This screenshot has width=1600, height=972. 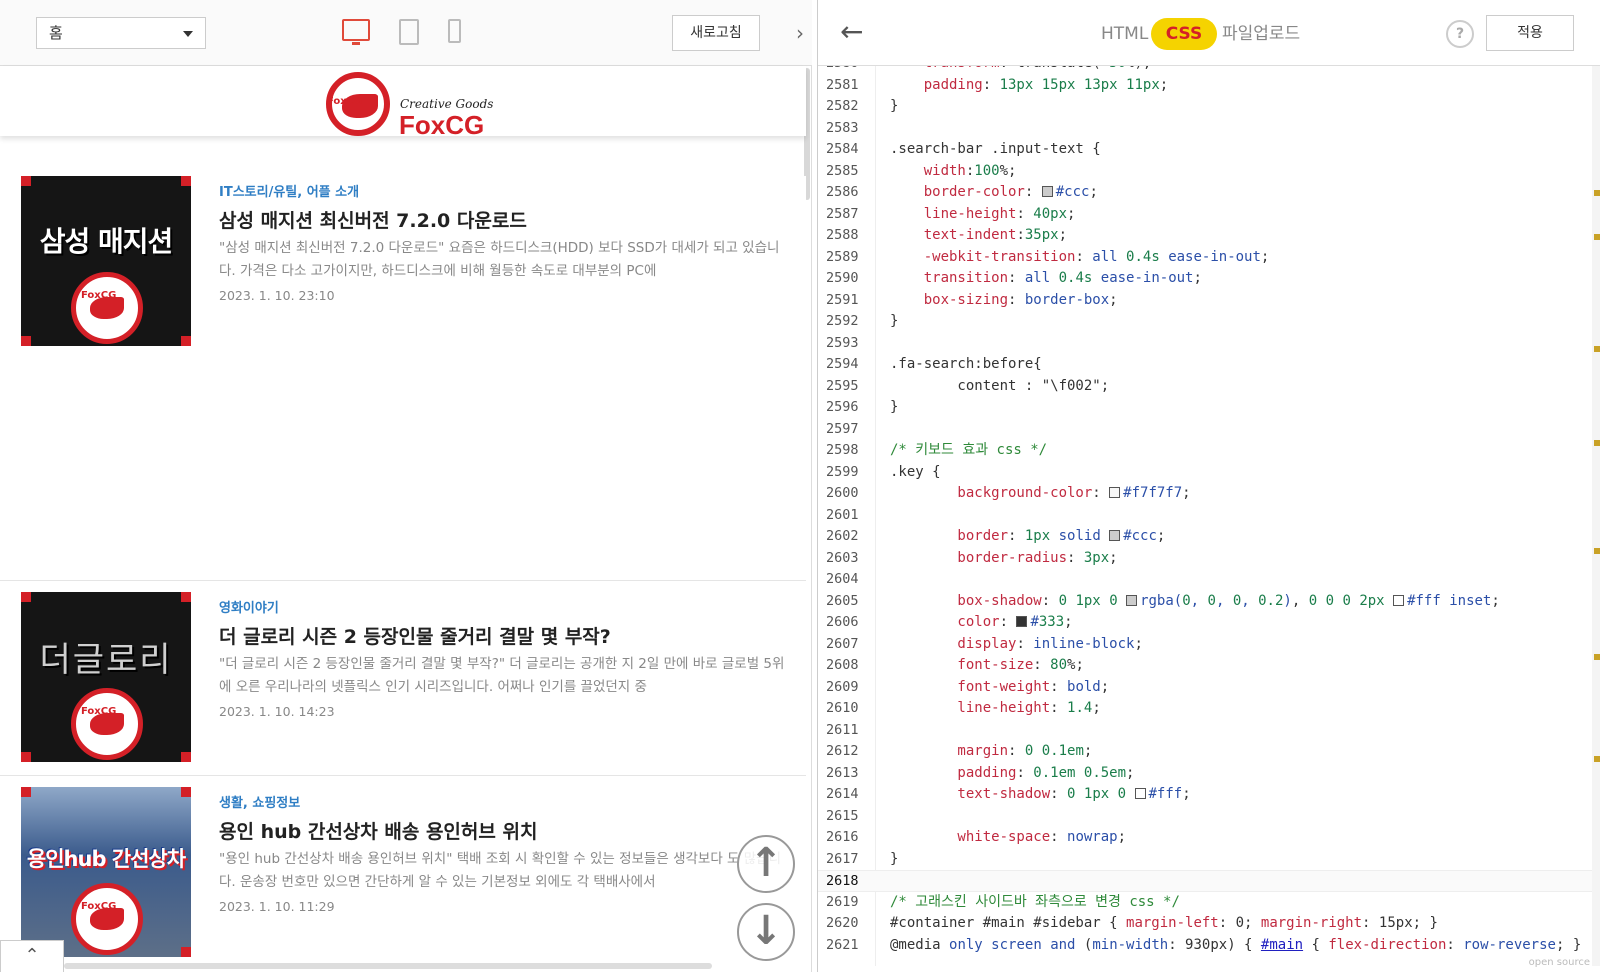 I want to click on tablet-view-icon, so click(x=409, y=32).